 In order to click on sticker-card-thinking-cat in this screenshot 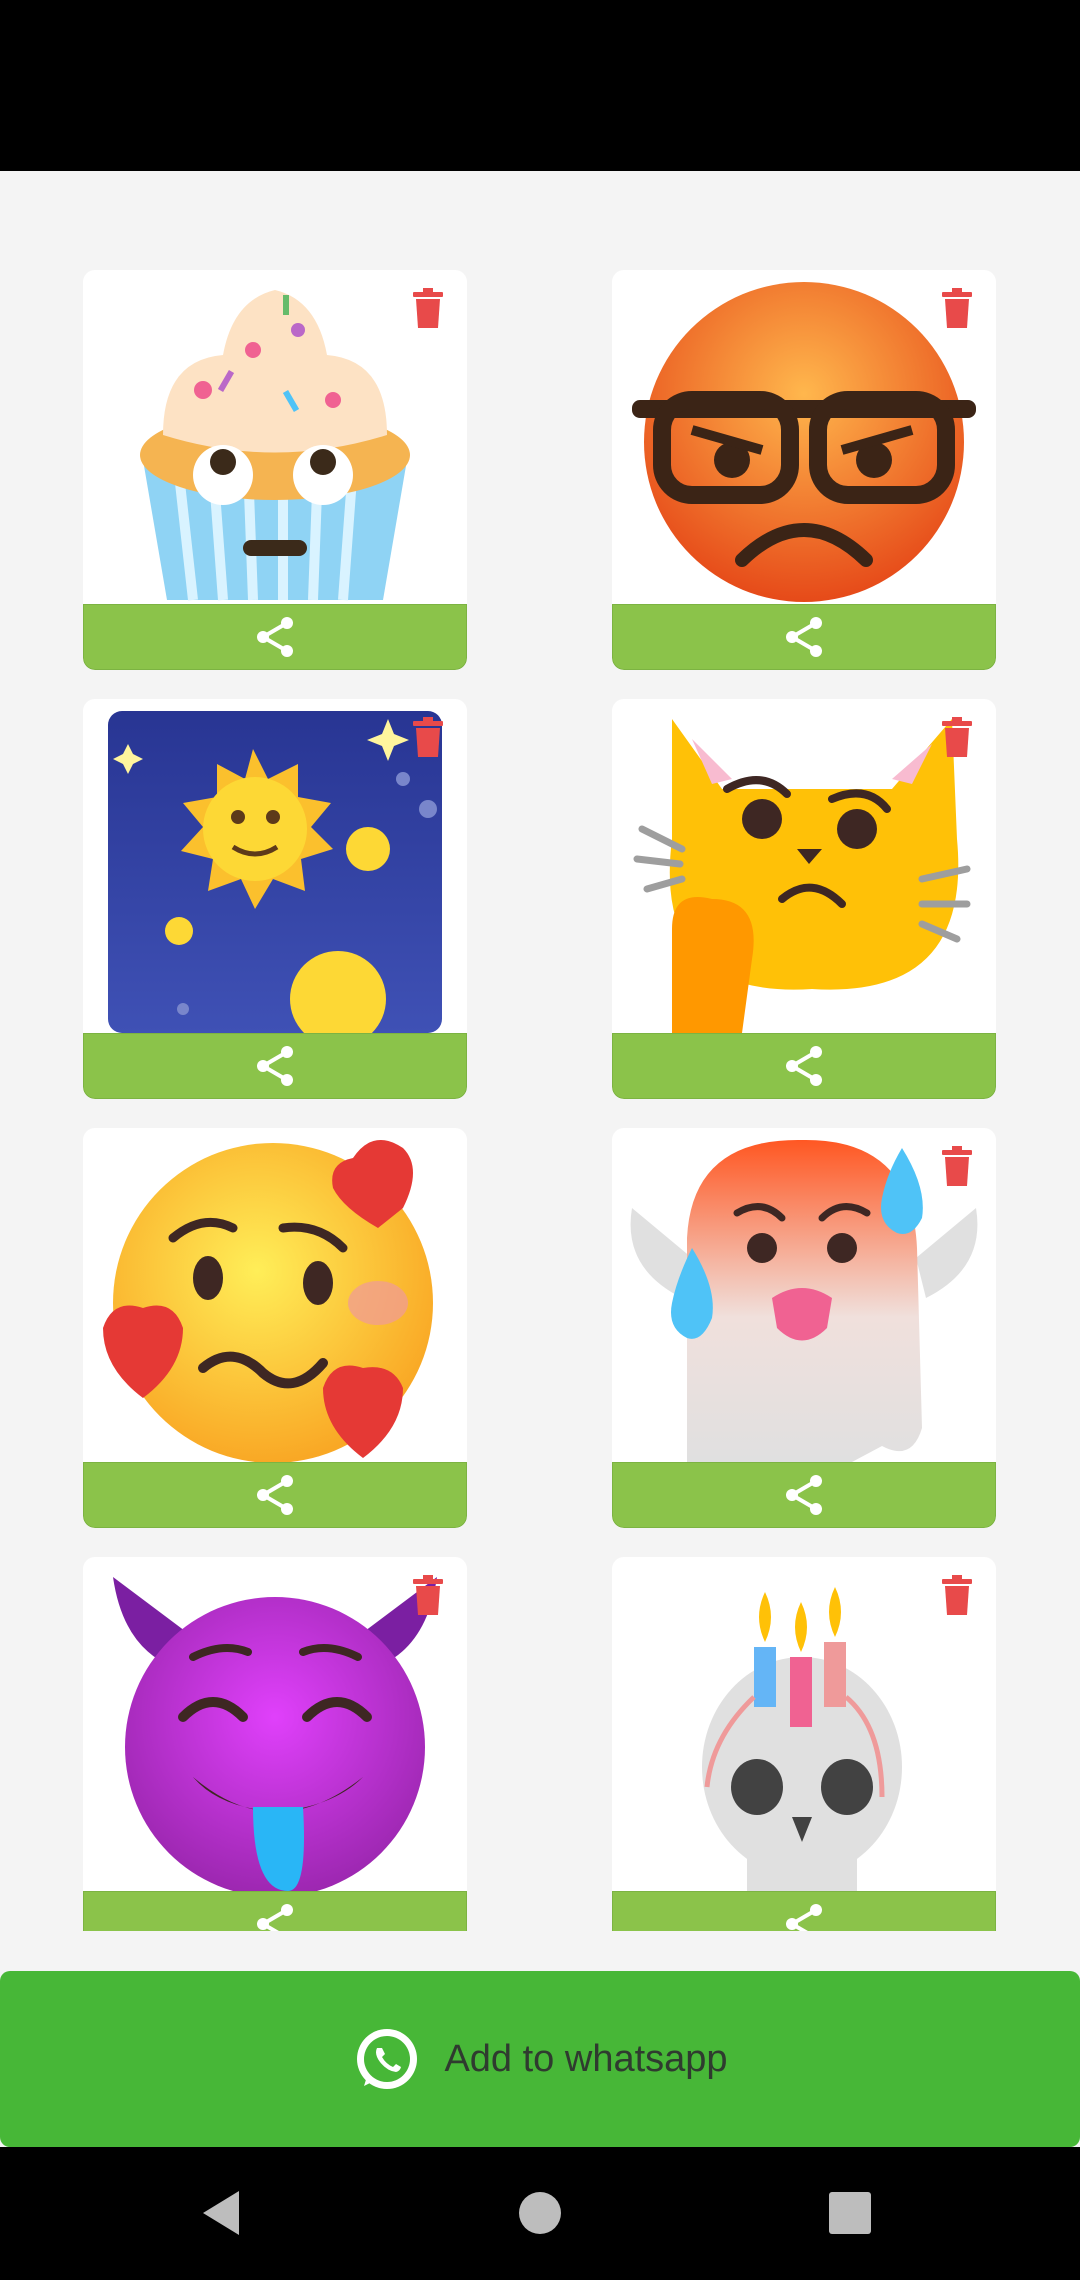, I will do `click(804, 899)`.